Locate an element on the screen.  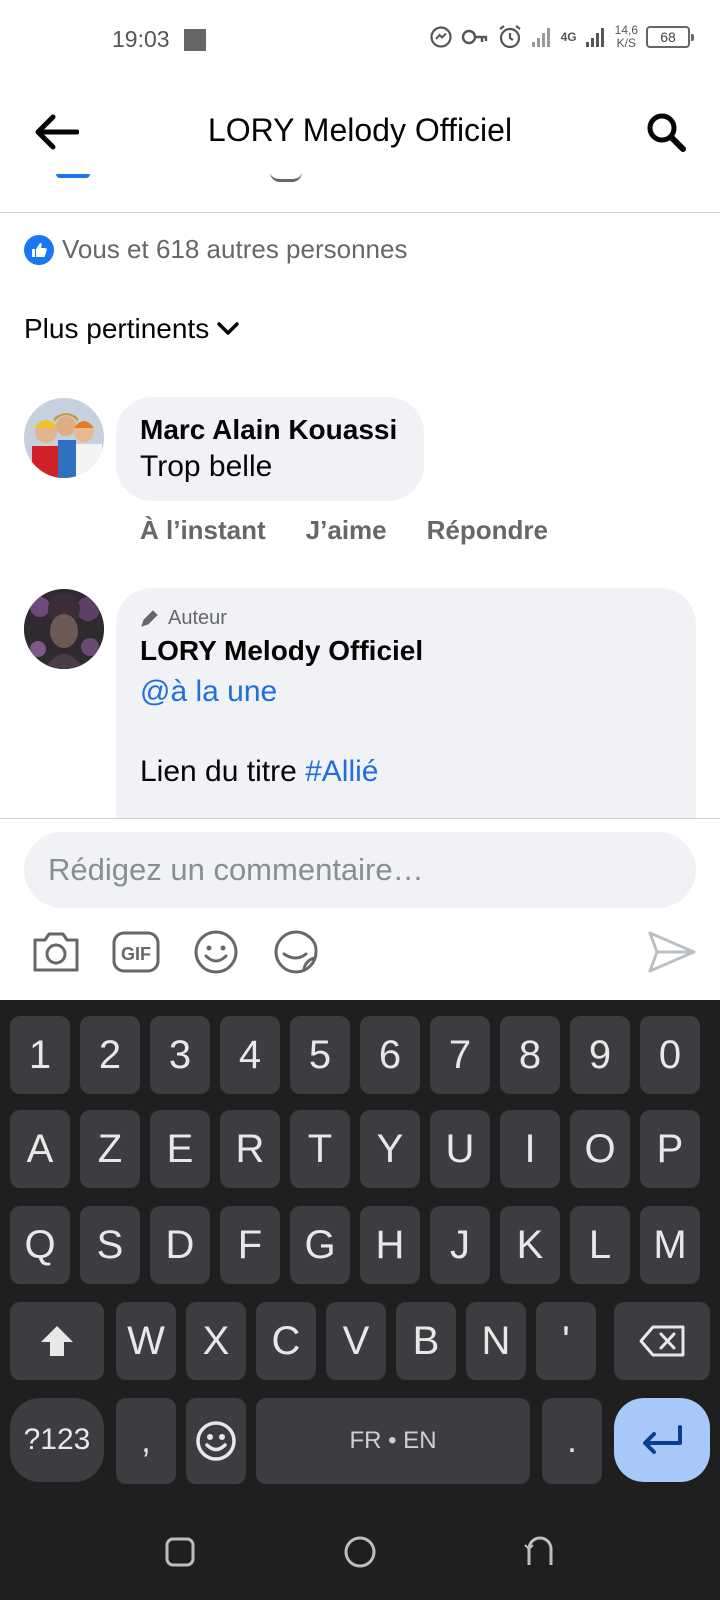
emoji-key is located at coordinates (216, 1441).